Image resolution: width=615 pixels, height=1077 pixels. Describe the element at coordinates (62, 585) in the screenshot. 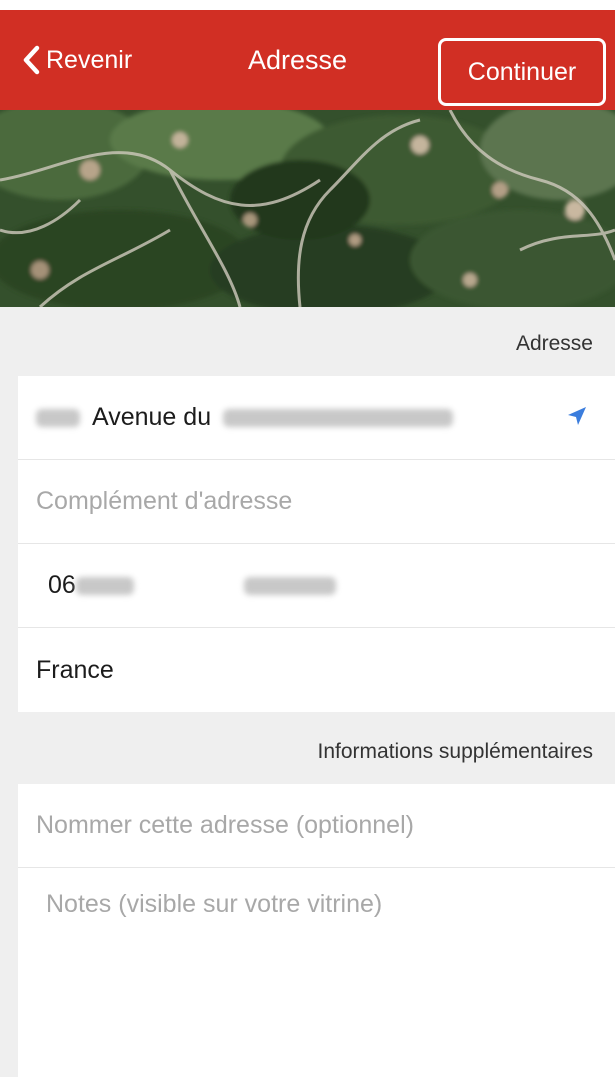

I see `postal-code-value: 06` at that location.